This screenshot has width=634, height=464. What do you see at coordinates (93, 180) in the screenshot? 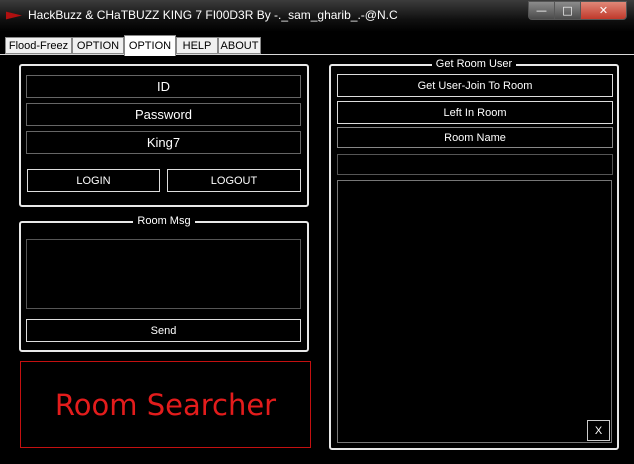
I see `login-button: LOGIN` at bounding box center [93, 180].